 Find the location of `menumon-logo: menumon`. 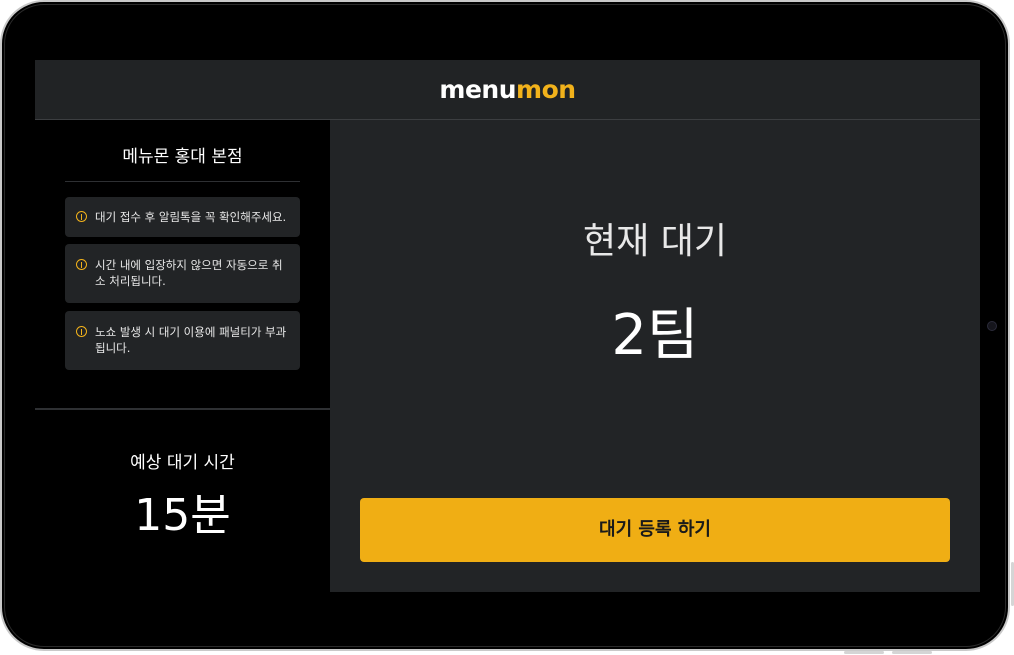

menumon-logo: menumon is located at coordinates (507, 89).